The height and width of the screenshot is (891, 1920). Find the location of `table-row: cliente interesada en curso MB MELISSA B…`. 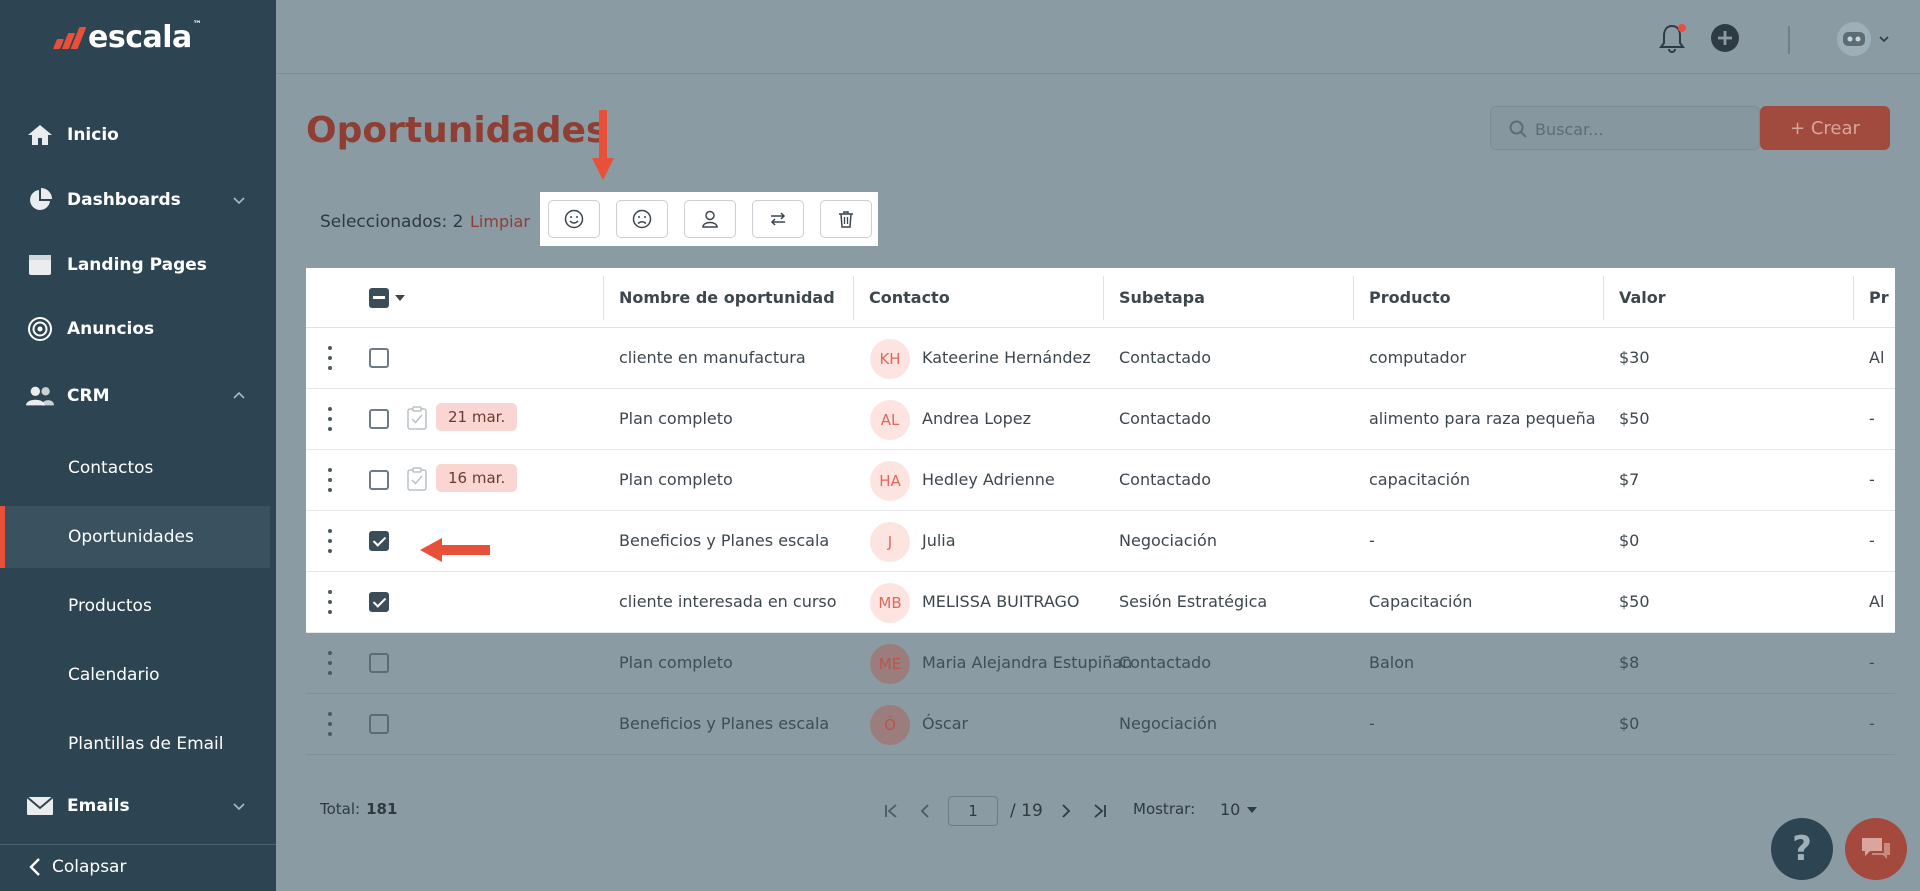

table-row: cliente interesada en curso MB MELISSA B… is located at coordinates (1100, 602).